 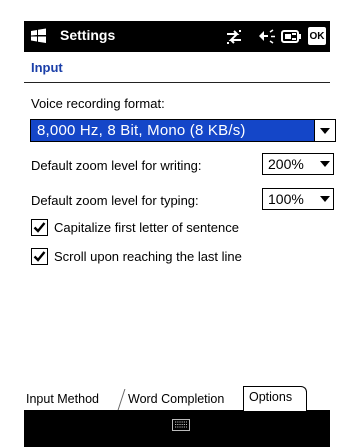 I want to click on zoom-typing-dropdown: 100%, so click(x=298, y=199).